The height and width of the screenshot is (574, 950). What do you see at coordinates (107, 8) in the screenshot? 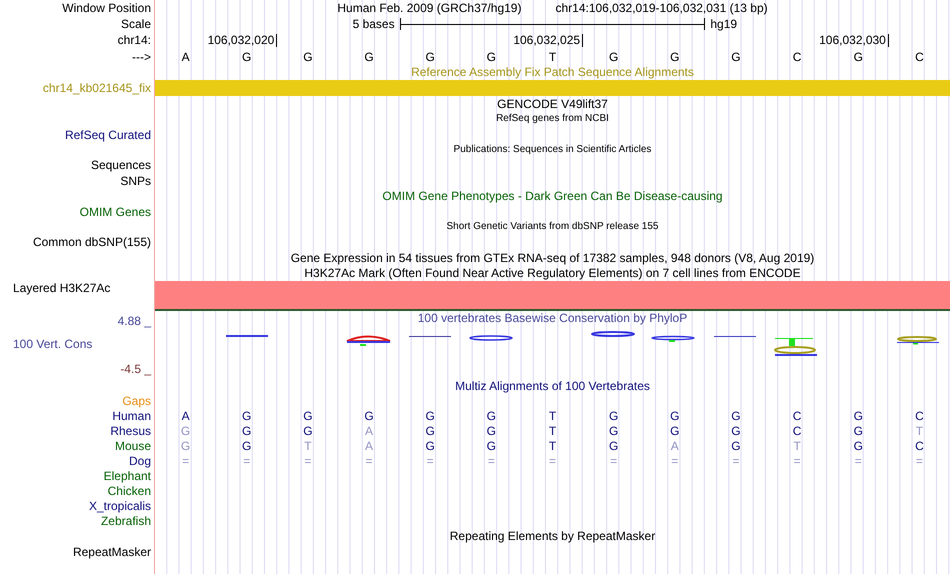
I see `track-label: Window Position` at bounding box center [107, 8].